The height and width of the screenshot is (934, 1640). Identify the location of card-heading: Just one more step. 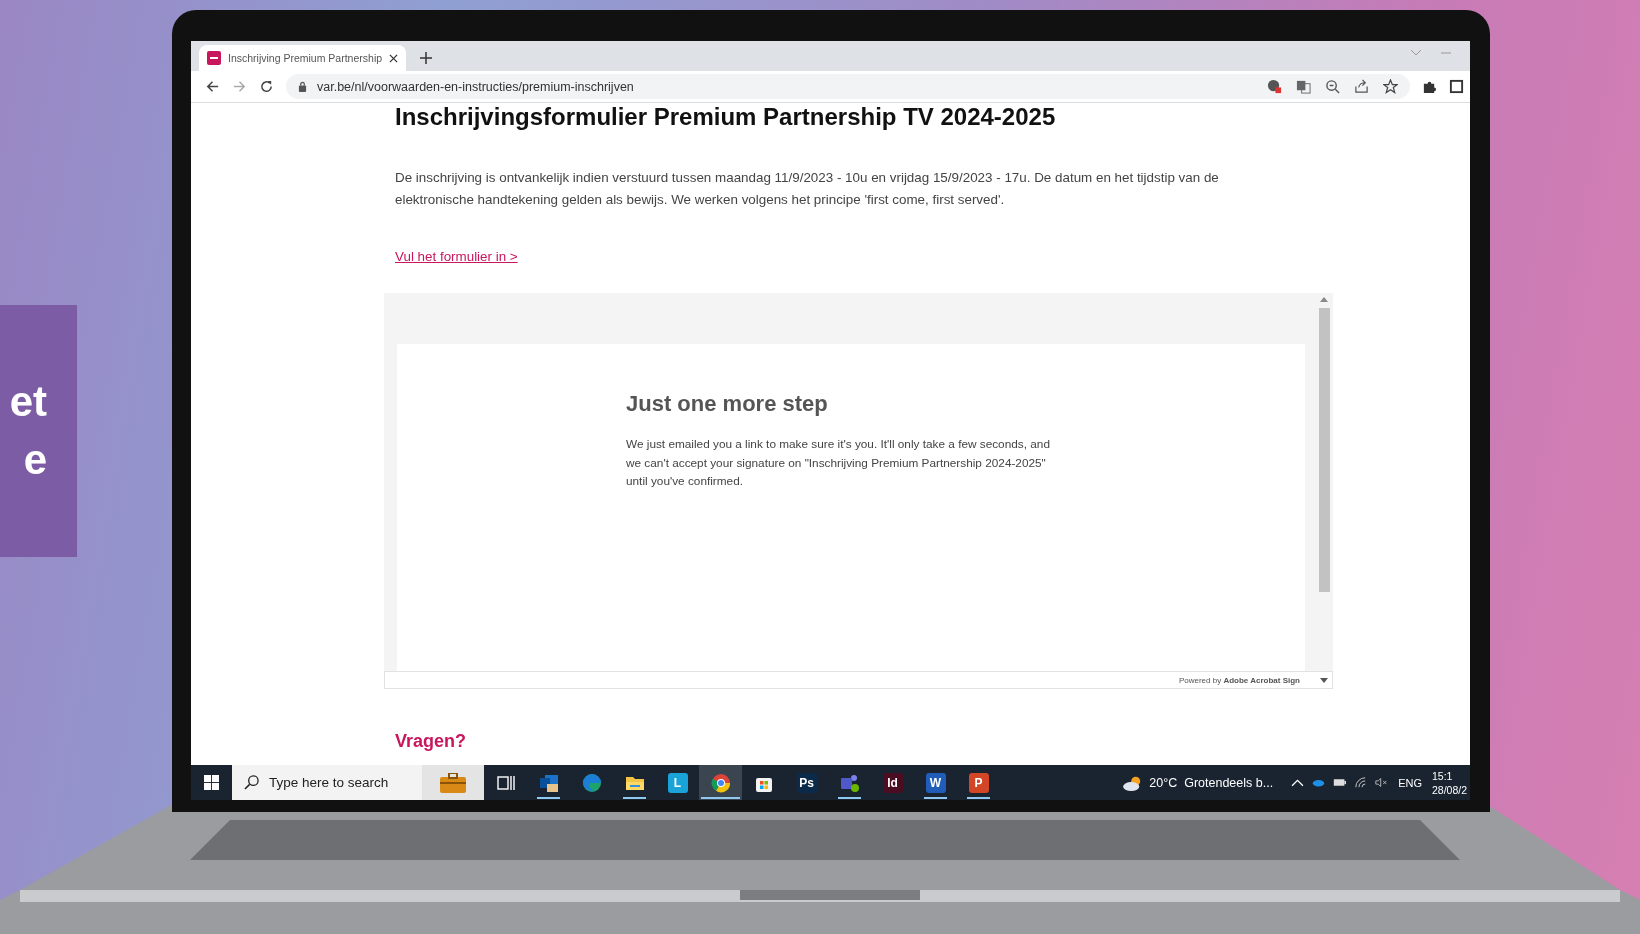
(727, 404).